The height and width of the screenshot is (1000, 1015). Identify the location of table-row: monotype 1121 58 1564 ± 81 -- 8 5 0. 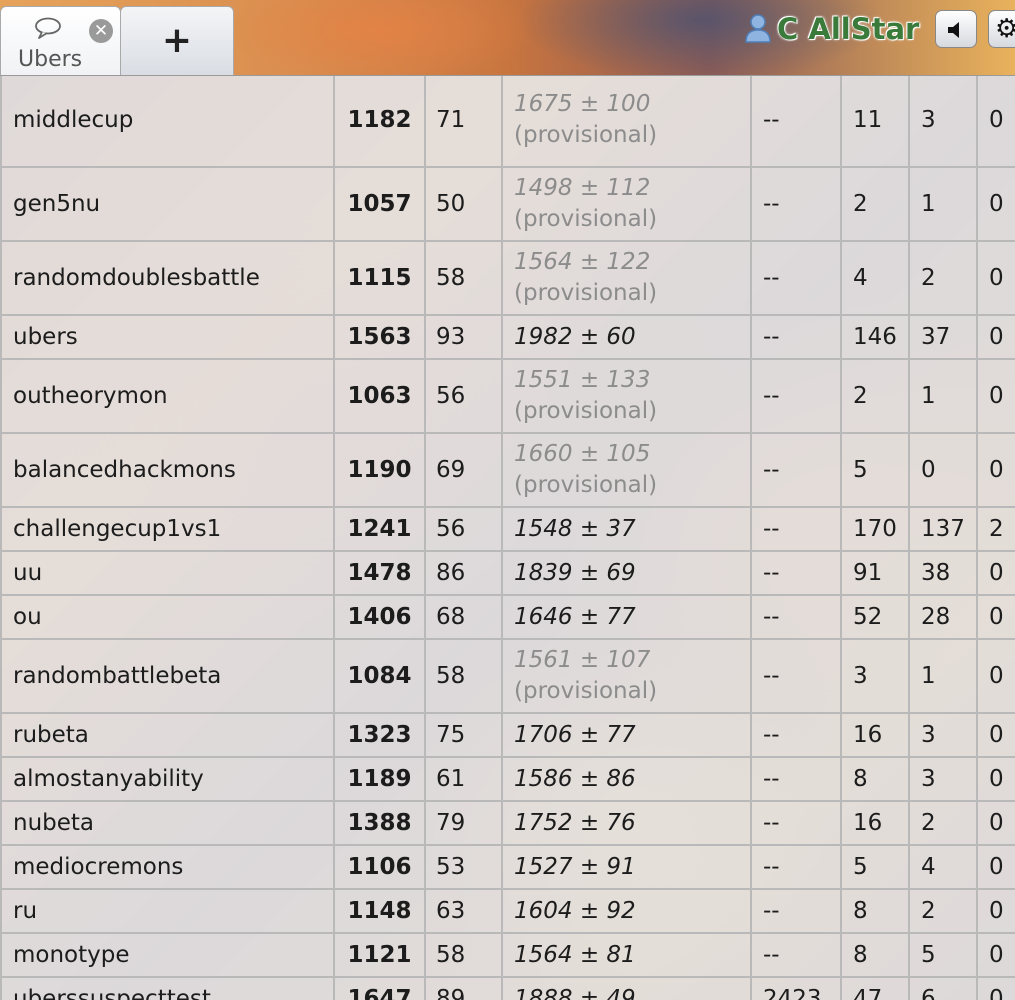
(507, 955).